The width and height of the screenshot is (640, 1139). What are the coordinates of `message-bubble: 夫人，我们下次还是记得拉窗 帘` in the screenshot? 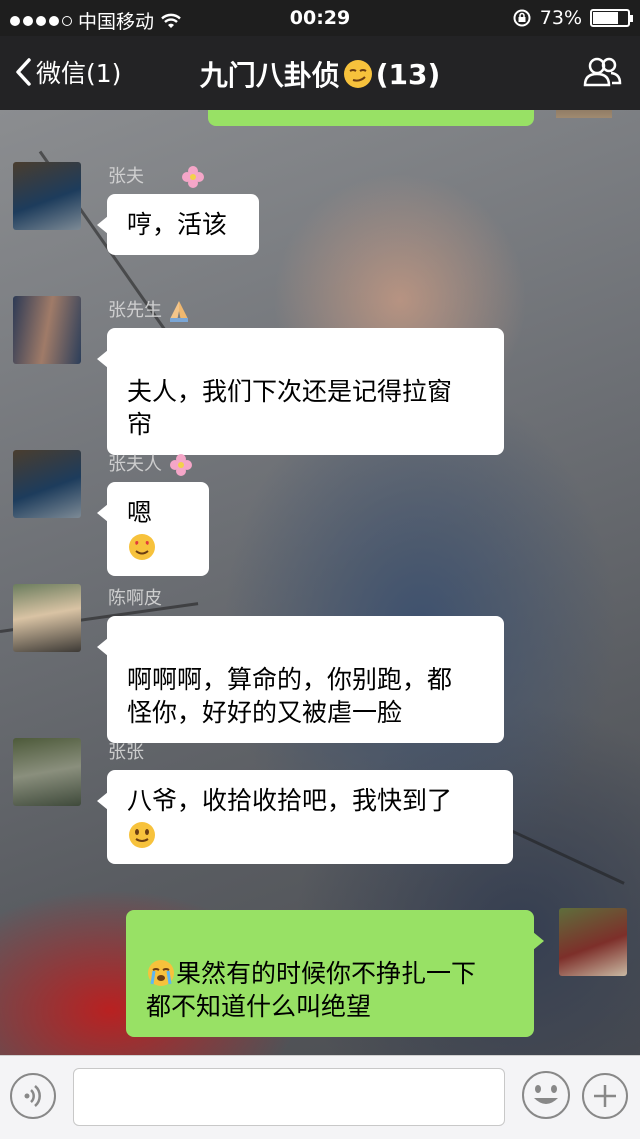 It's located at (300, 391).